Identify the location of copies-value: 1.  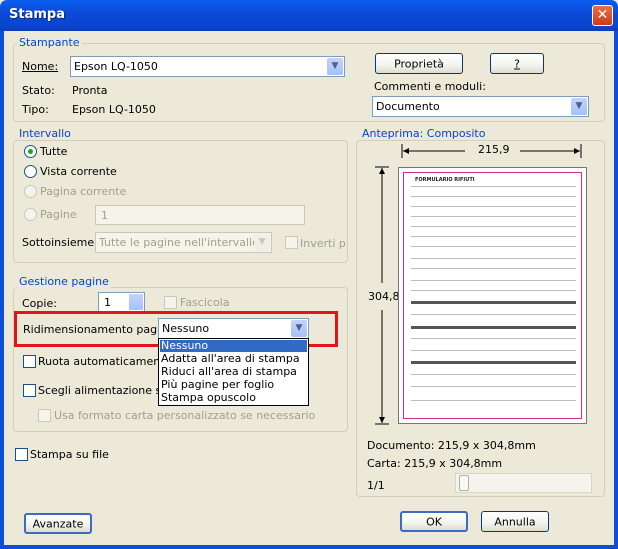
(107, 302).